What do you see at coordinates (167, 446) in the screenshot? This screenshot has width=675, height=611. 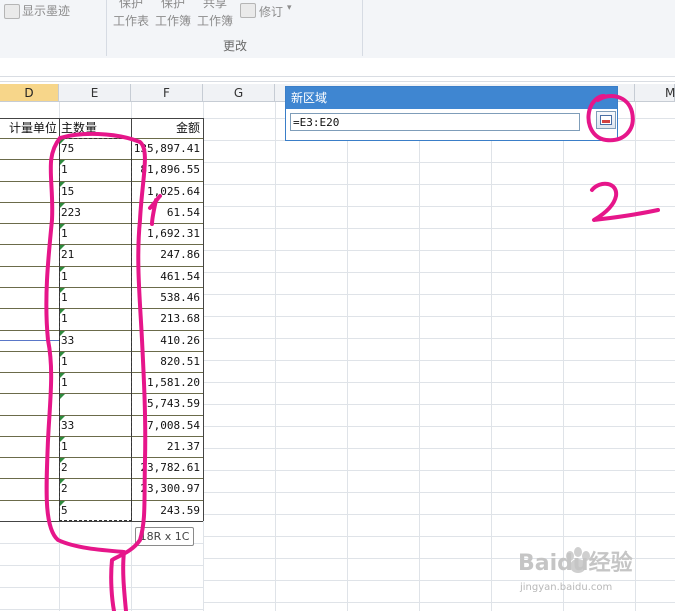 I see `amount-cell: 21.37` at bounding box center [167, 446].